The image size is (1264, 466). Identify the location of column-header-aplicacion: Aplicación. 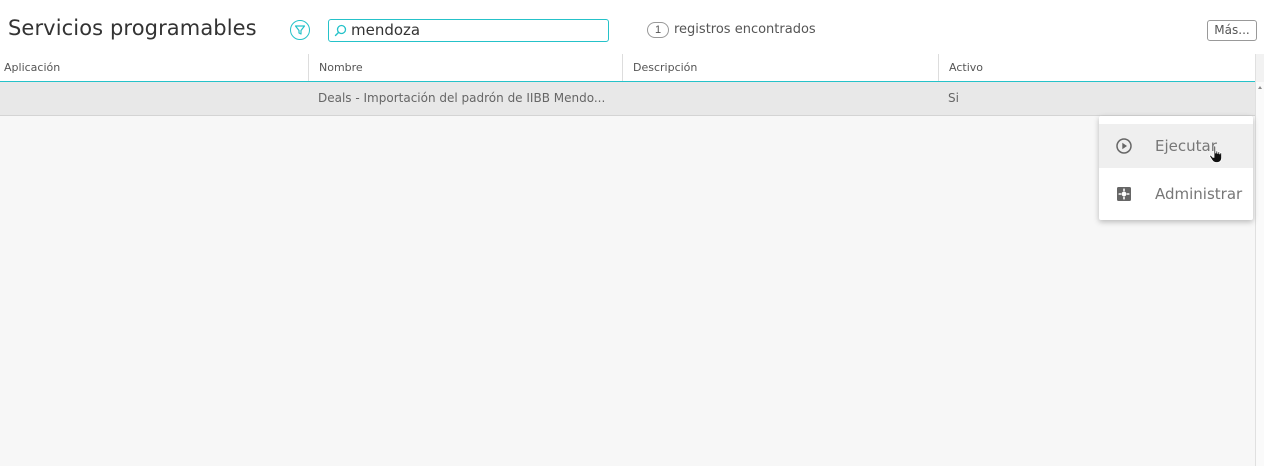
(154, 67).